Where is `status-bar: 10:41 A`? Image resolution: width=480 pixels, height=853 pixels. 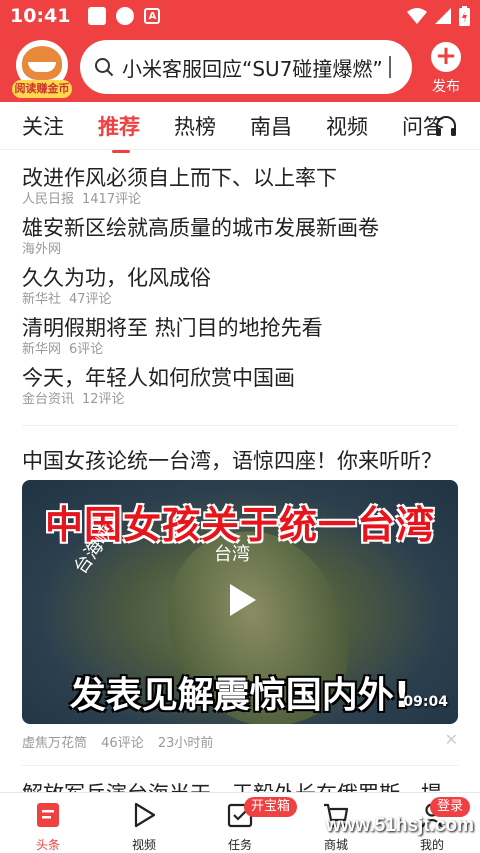
status-bar: 10:41 A is located at coordinates (240, 16).